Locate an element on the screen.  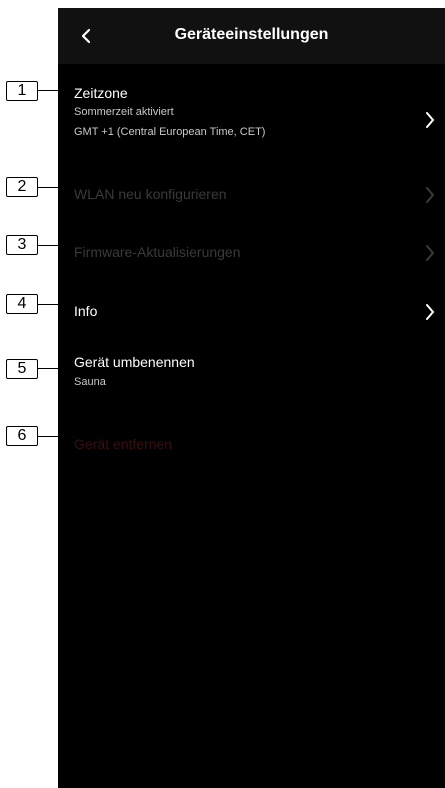
callout-4: 4 is located at coordinates (22, 304).